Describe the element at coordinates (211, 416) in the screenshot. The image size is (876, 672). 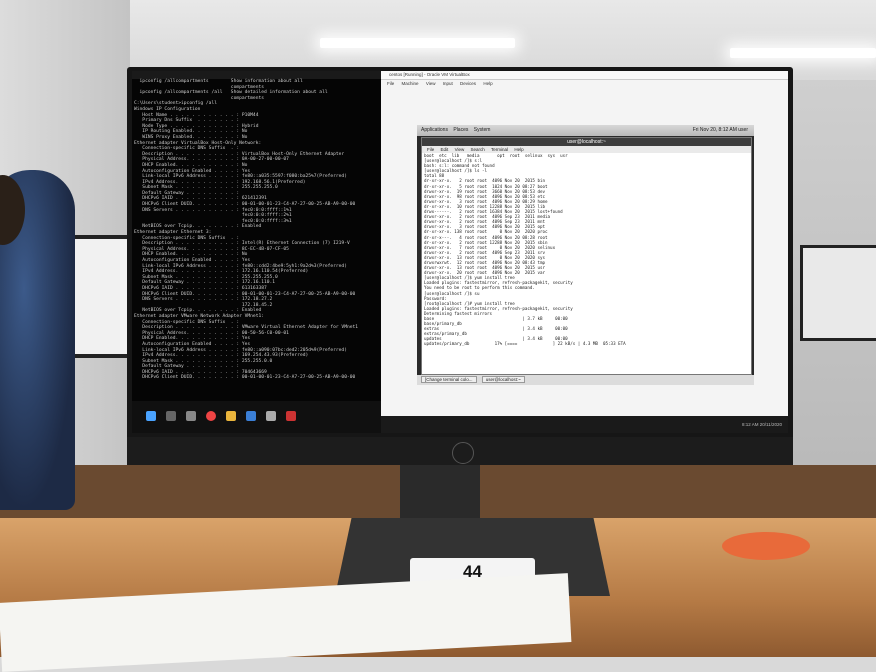
I see `chrome-icon` at that location.